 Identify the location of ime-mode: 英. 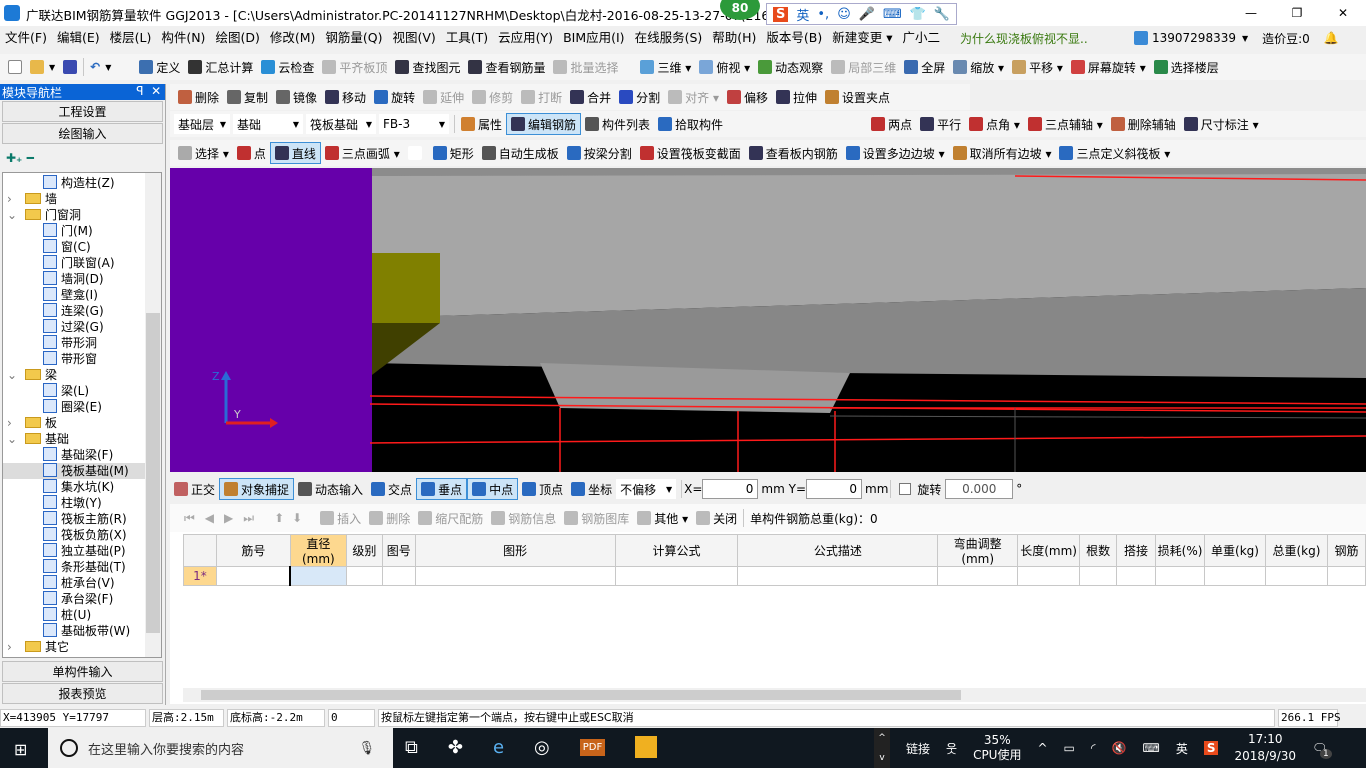
(1182, 748).